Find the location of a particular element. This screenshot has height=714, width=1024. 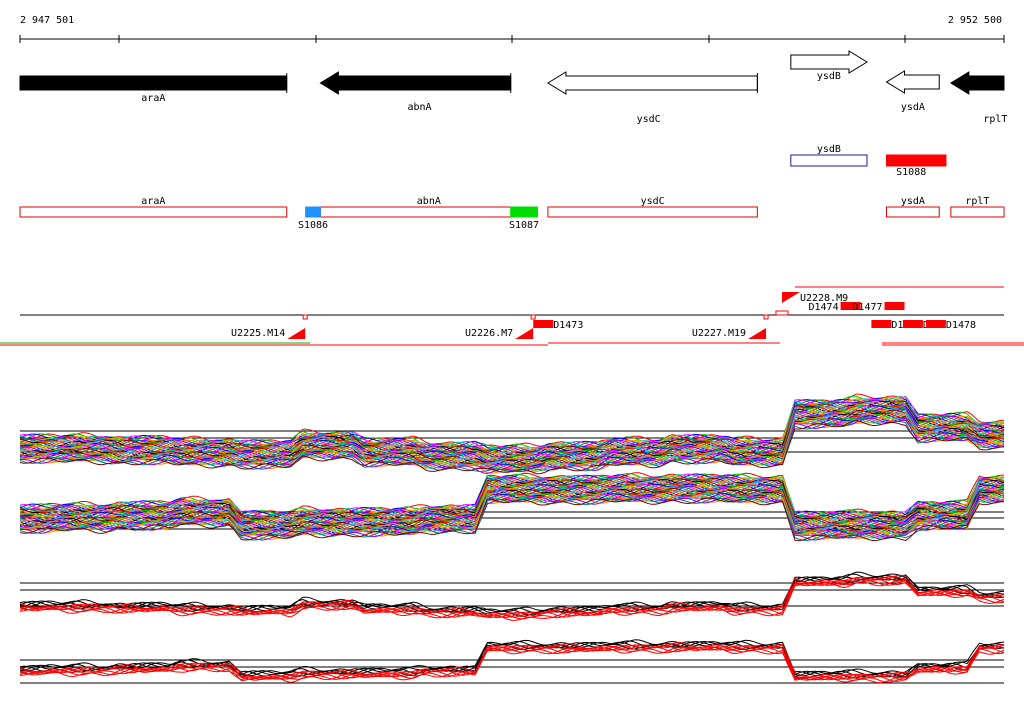

utr-flag-U2226.M7 is located at coordinates (524, 333).